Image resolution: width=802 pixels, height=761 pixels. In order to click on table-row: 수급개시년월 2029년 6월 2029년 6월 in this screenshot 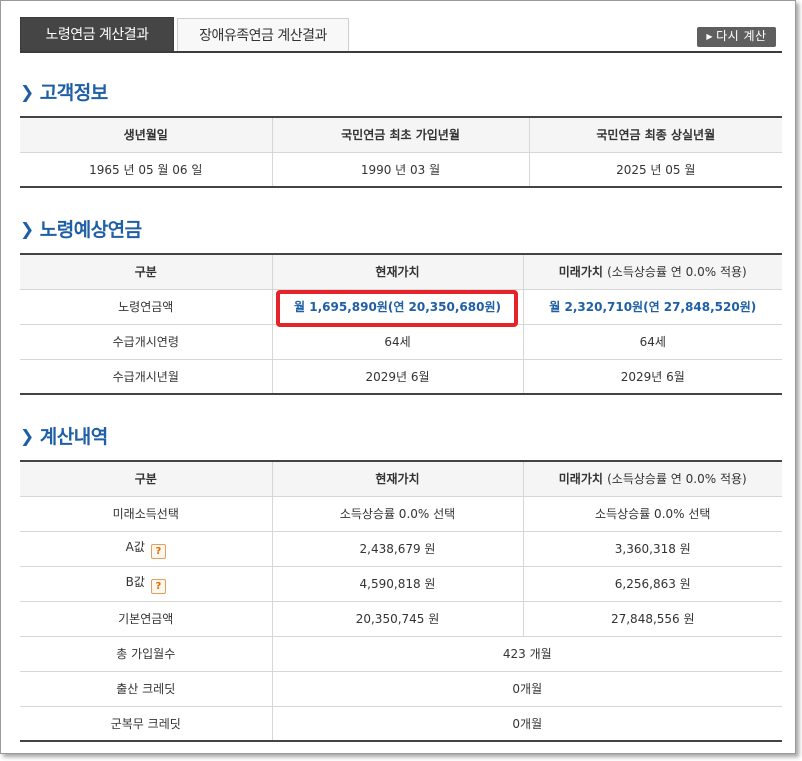, I will do `click(401, 376)`.